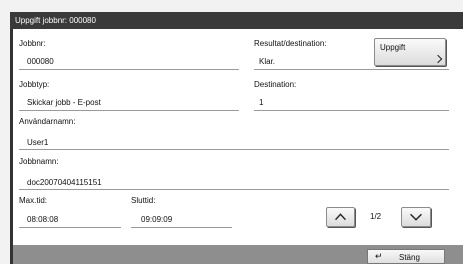 The width and height of the screenshot is (463, 264). I want to click on anvandarnamn-value: User1, so click(38, 142).